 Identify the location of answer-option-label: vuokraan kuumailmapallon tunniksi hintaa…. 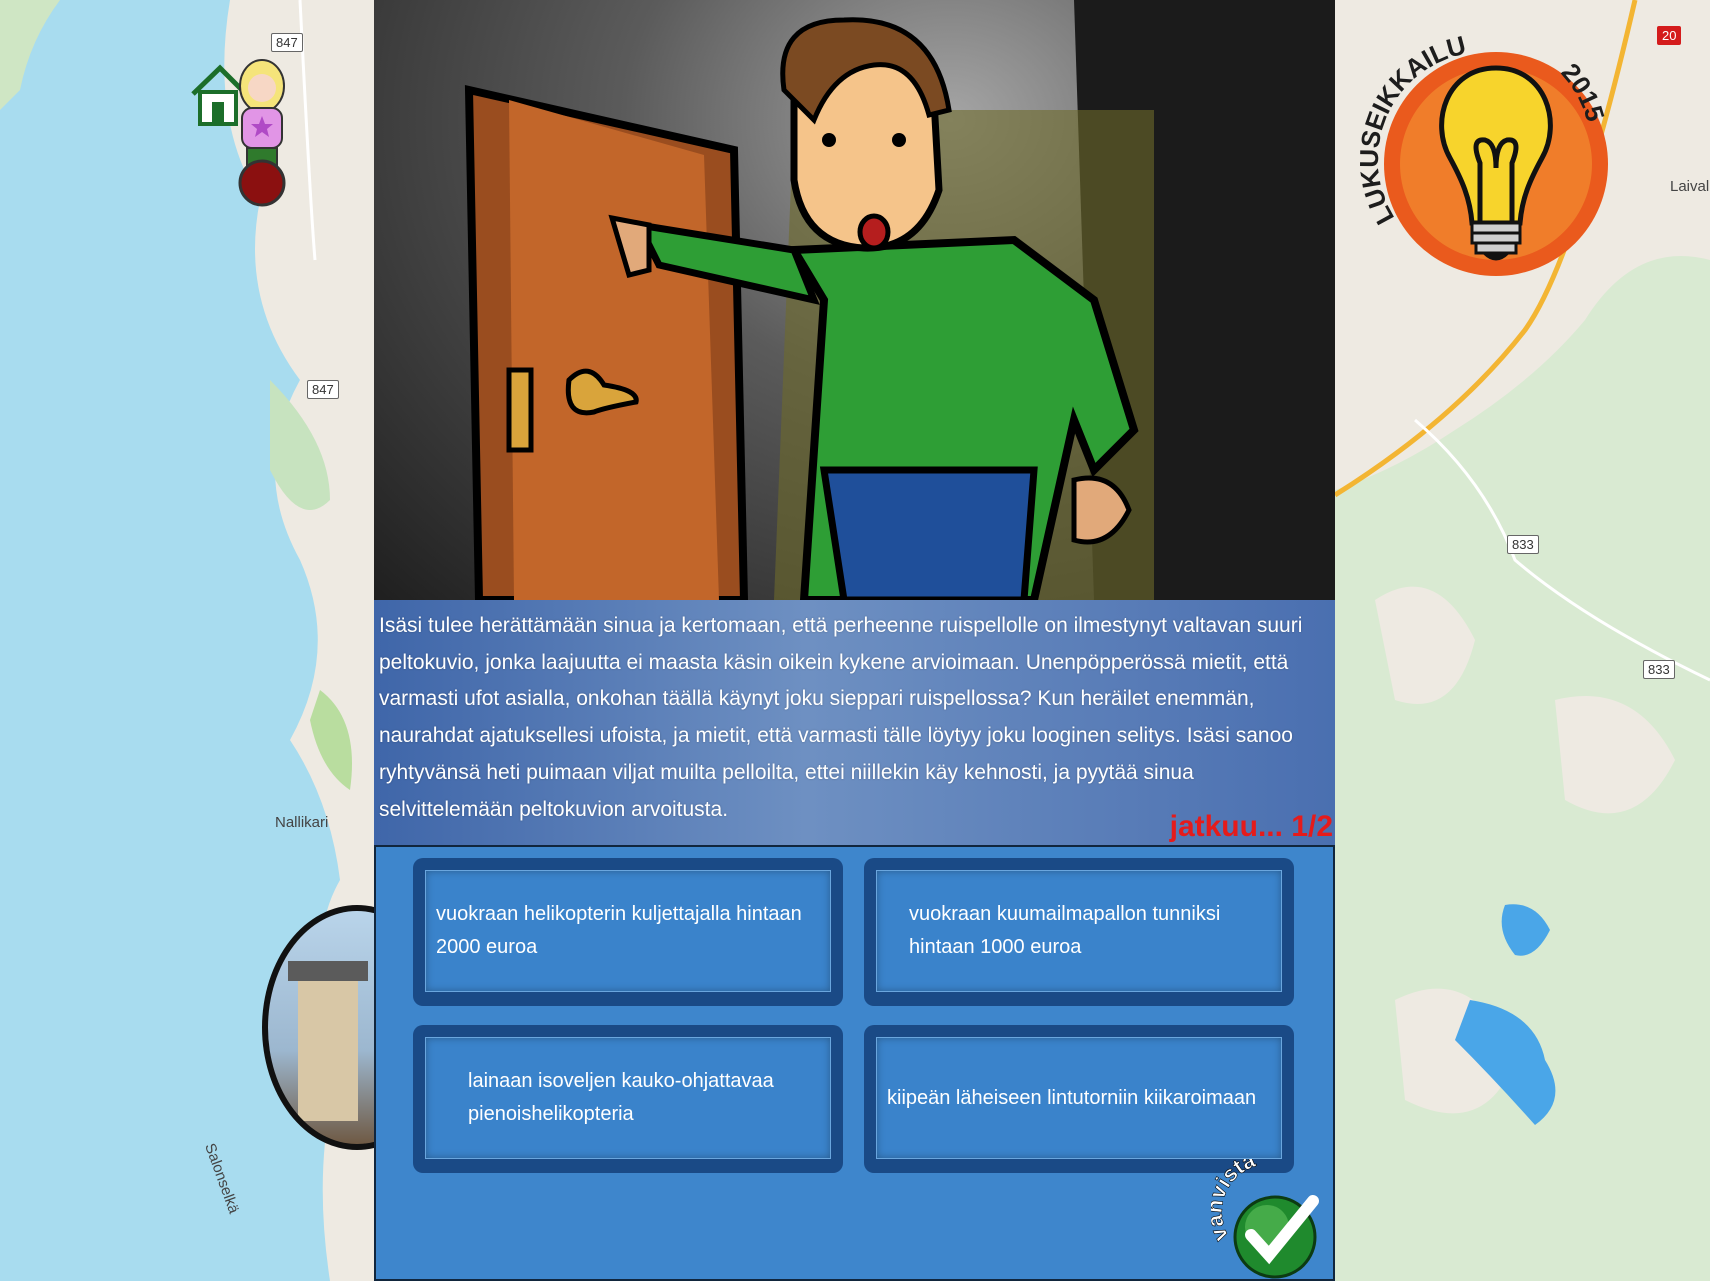
(1065, 930).